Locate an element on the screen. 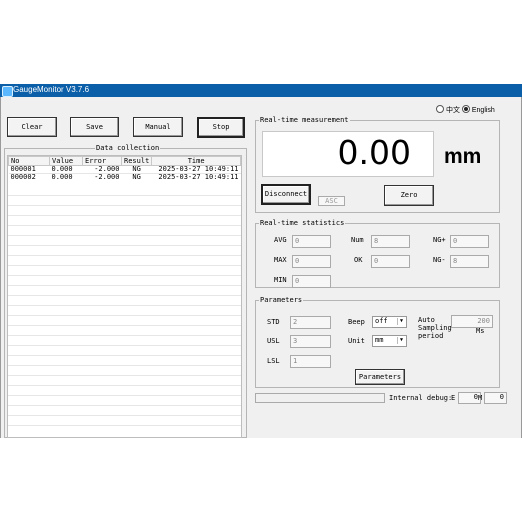 The height and width of the screenshot is (522, 522). save-button: Save is located at coordinates (94, 127).